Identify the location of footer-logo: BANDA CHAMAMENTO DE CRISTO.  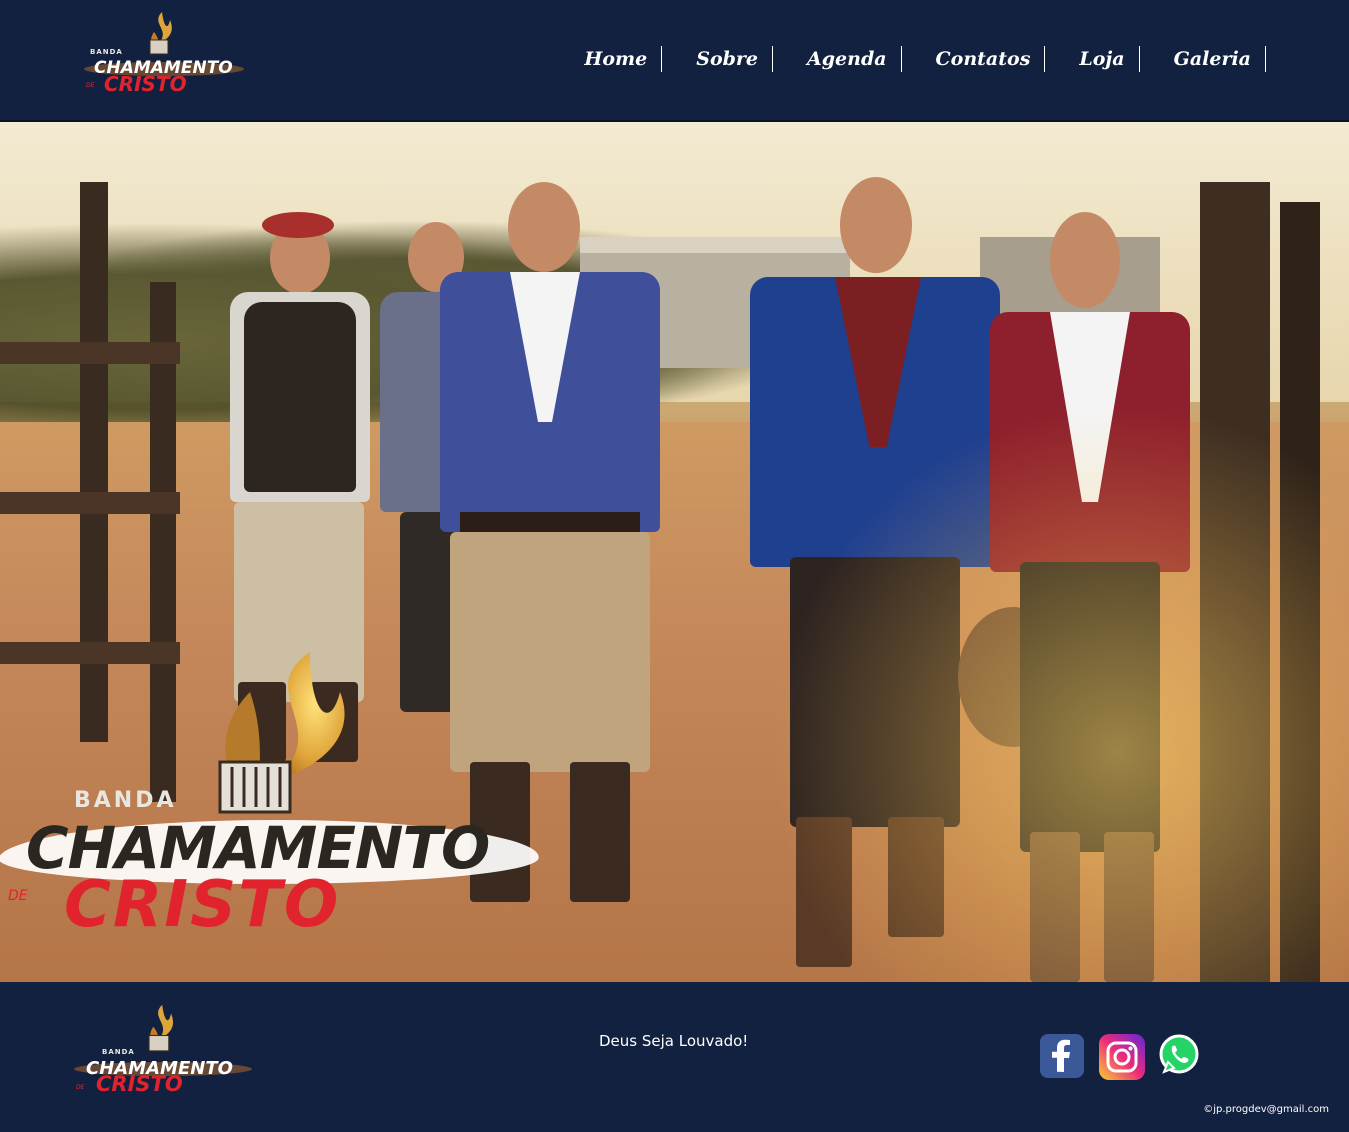
(163, 1052).